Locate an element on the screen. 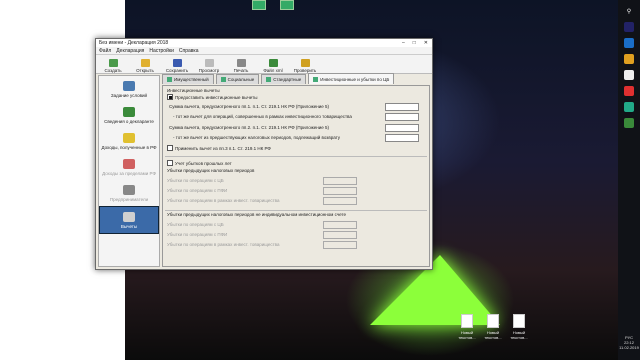  sidebar-item-income-rf: Доходы, полученные в РФ is located at coordinates (129, 141).